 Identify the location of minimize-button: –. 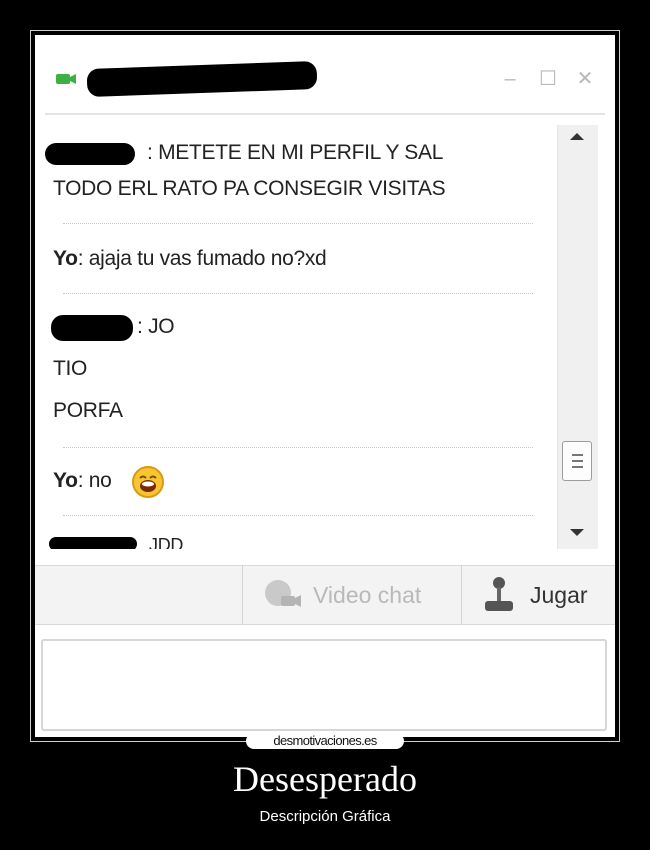
(510, 79).